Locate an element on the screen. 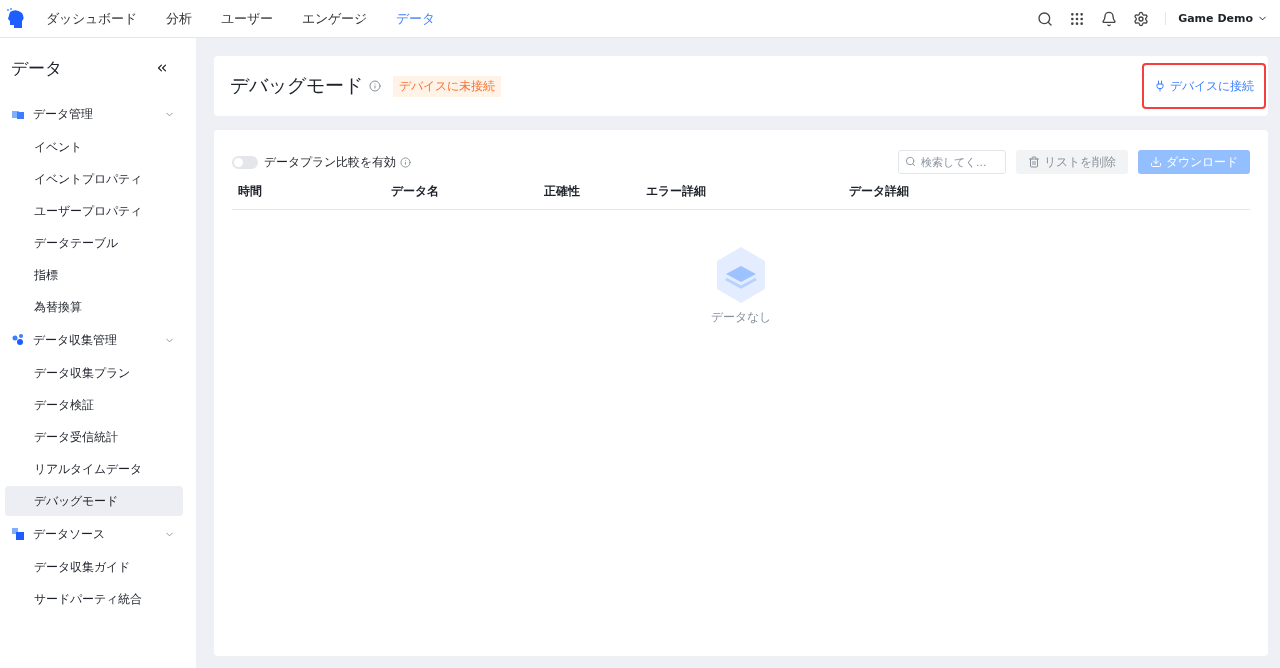 This screenshot has height=668, width=1280. nav-tab: エンゲージ is located at coordinates (334, 18).